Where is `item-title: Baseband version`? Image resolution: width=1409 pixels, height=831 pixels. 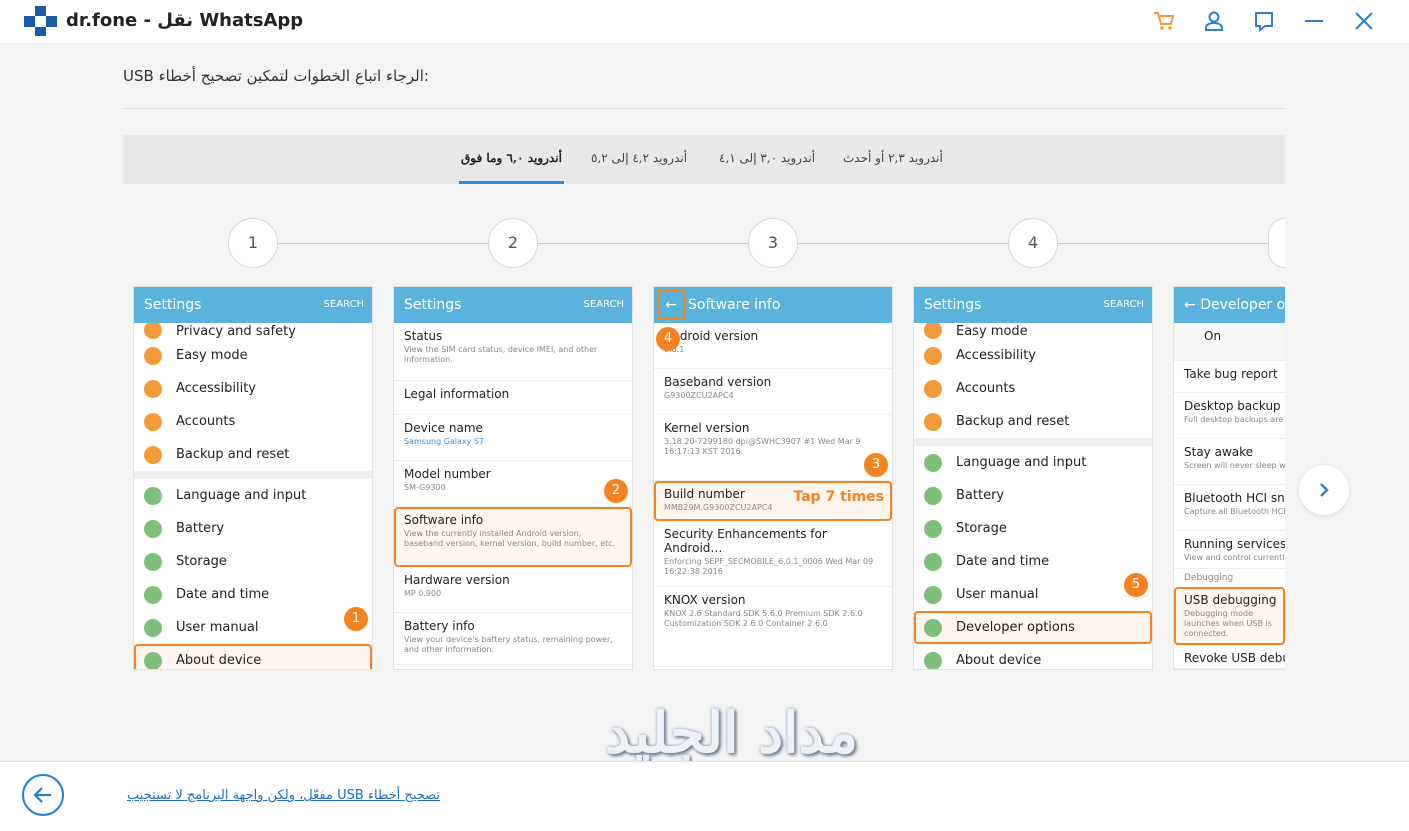 item-title: Baseband version is located at coordinates (718, 382).